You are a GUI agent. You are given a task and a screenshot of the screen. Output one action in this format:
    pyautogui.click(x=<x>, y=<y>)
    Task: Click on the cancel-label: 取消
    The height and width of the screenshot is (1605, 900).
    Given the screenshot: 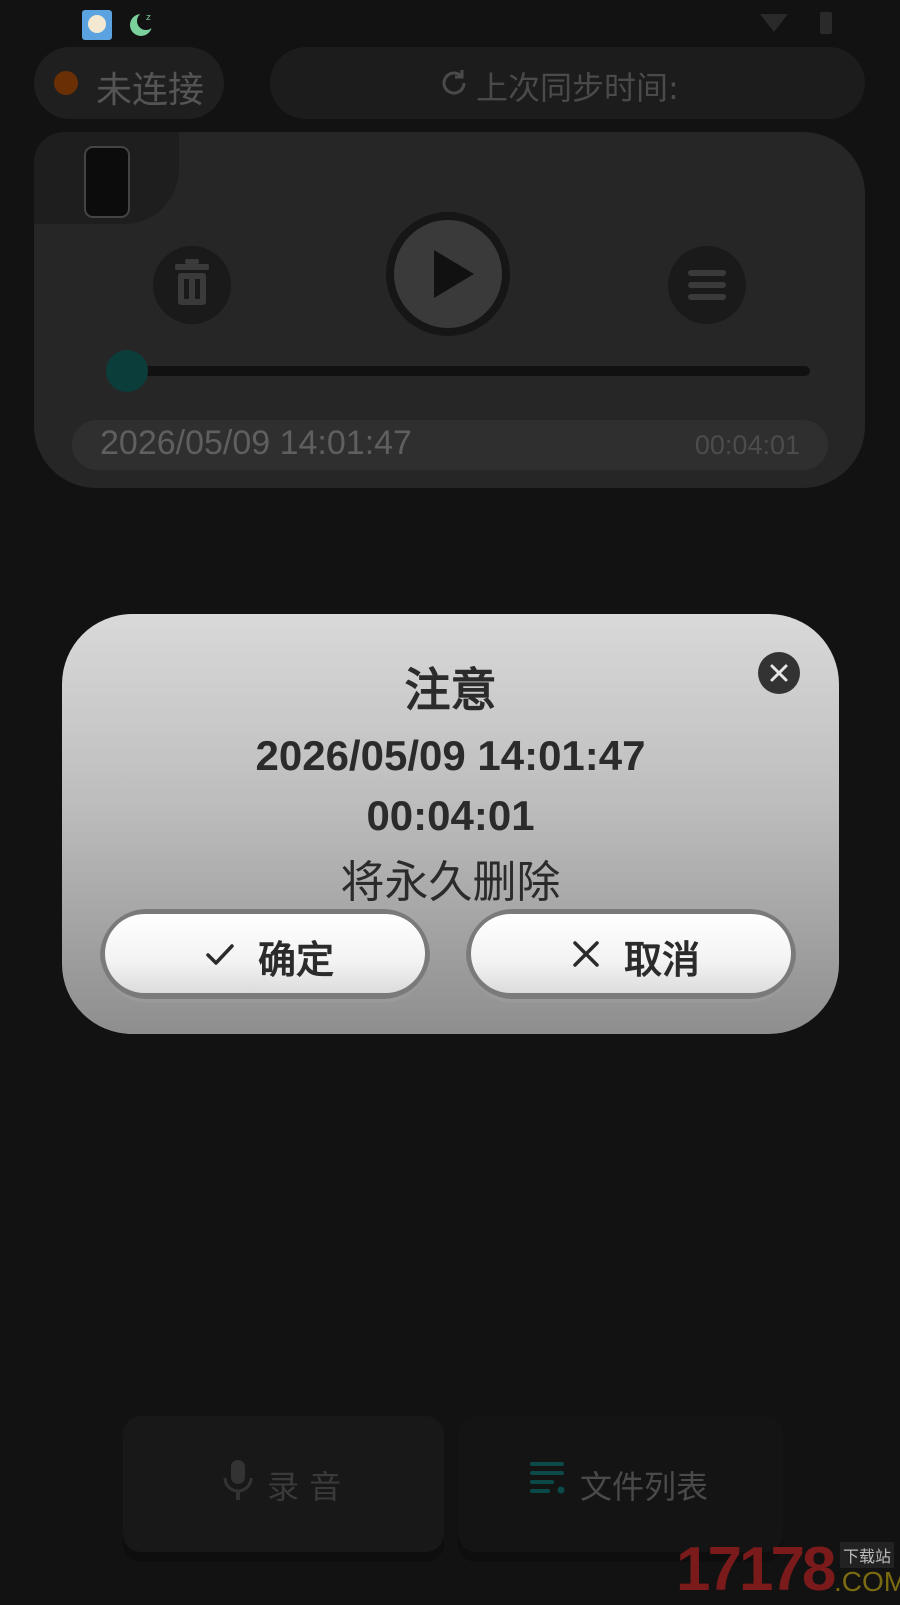 What is the action you would take?
    pyautogui.click(x=662, y=960)
    